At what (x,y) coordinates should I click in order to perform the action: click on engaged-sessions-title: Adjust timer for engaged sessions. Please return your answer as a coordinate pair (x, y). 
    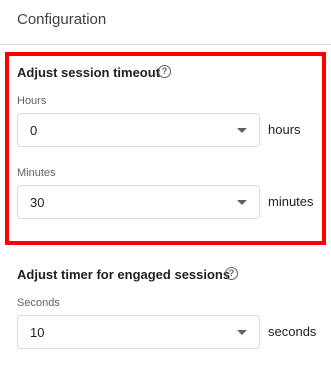
    Looking at the image, I should click on (124, 274).